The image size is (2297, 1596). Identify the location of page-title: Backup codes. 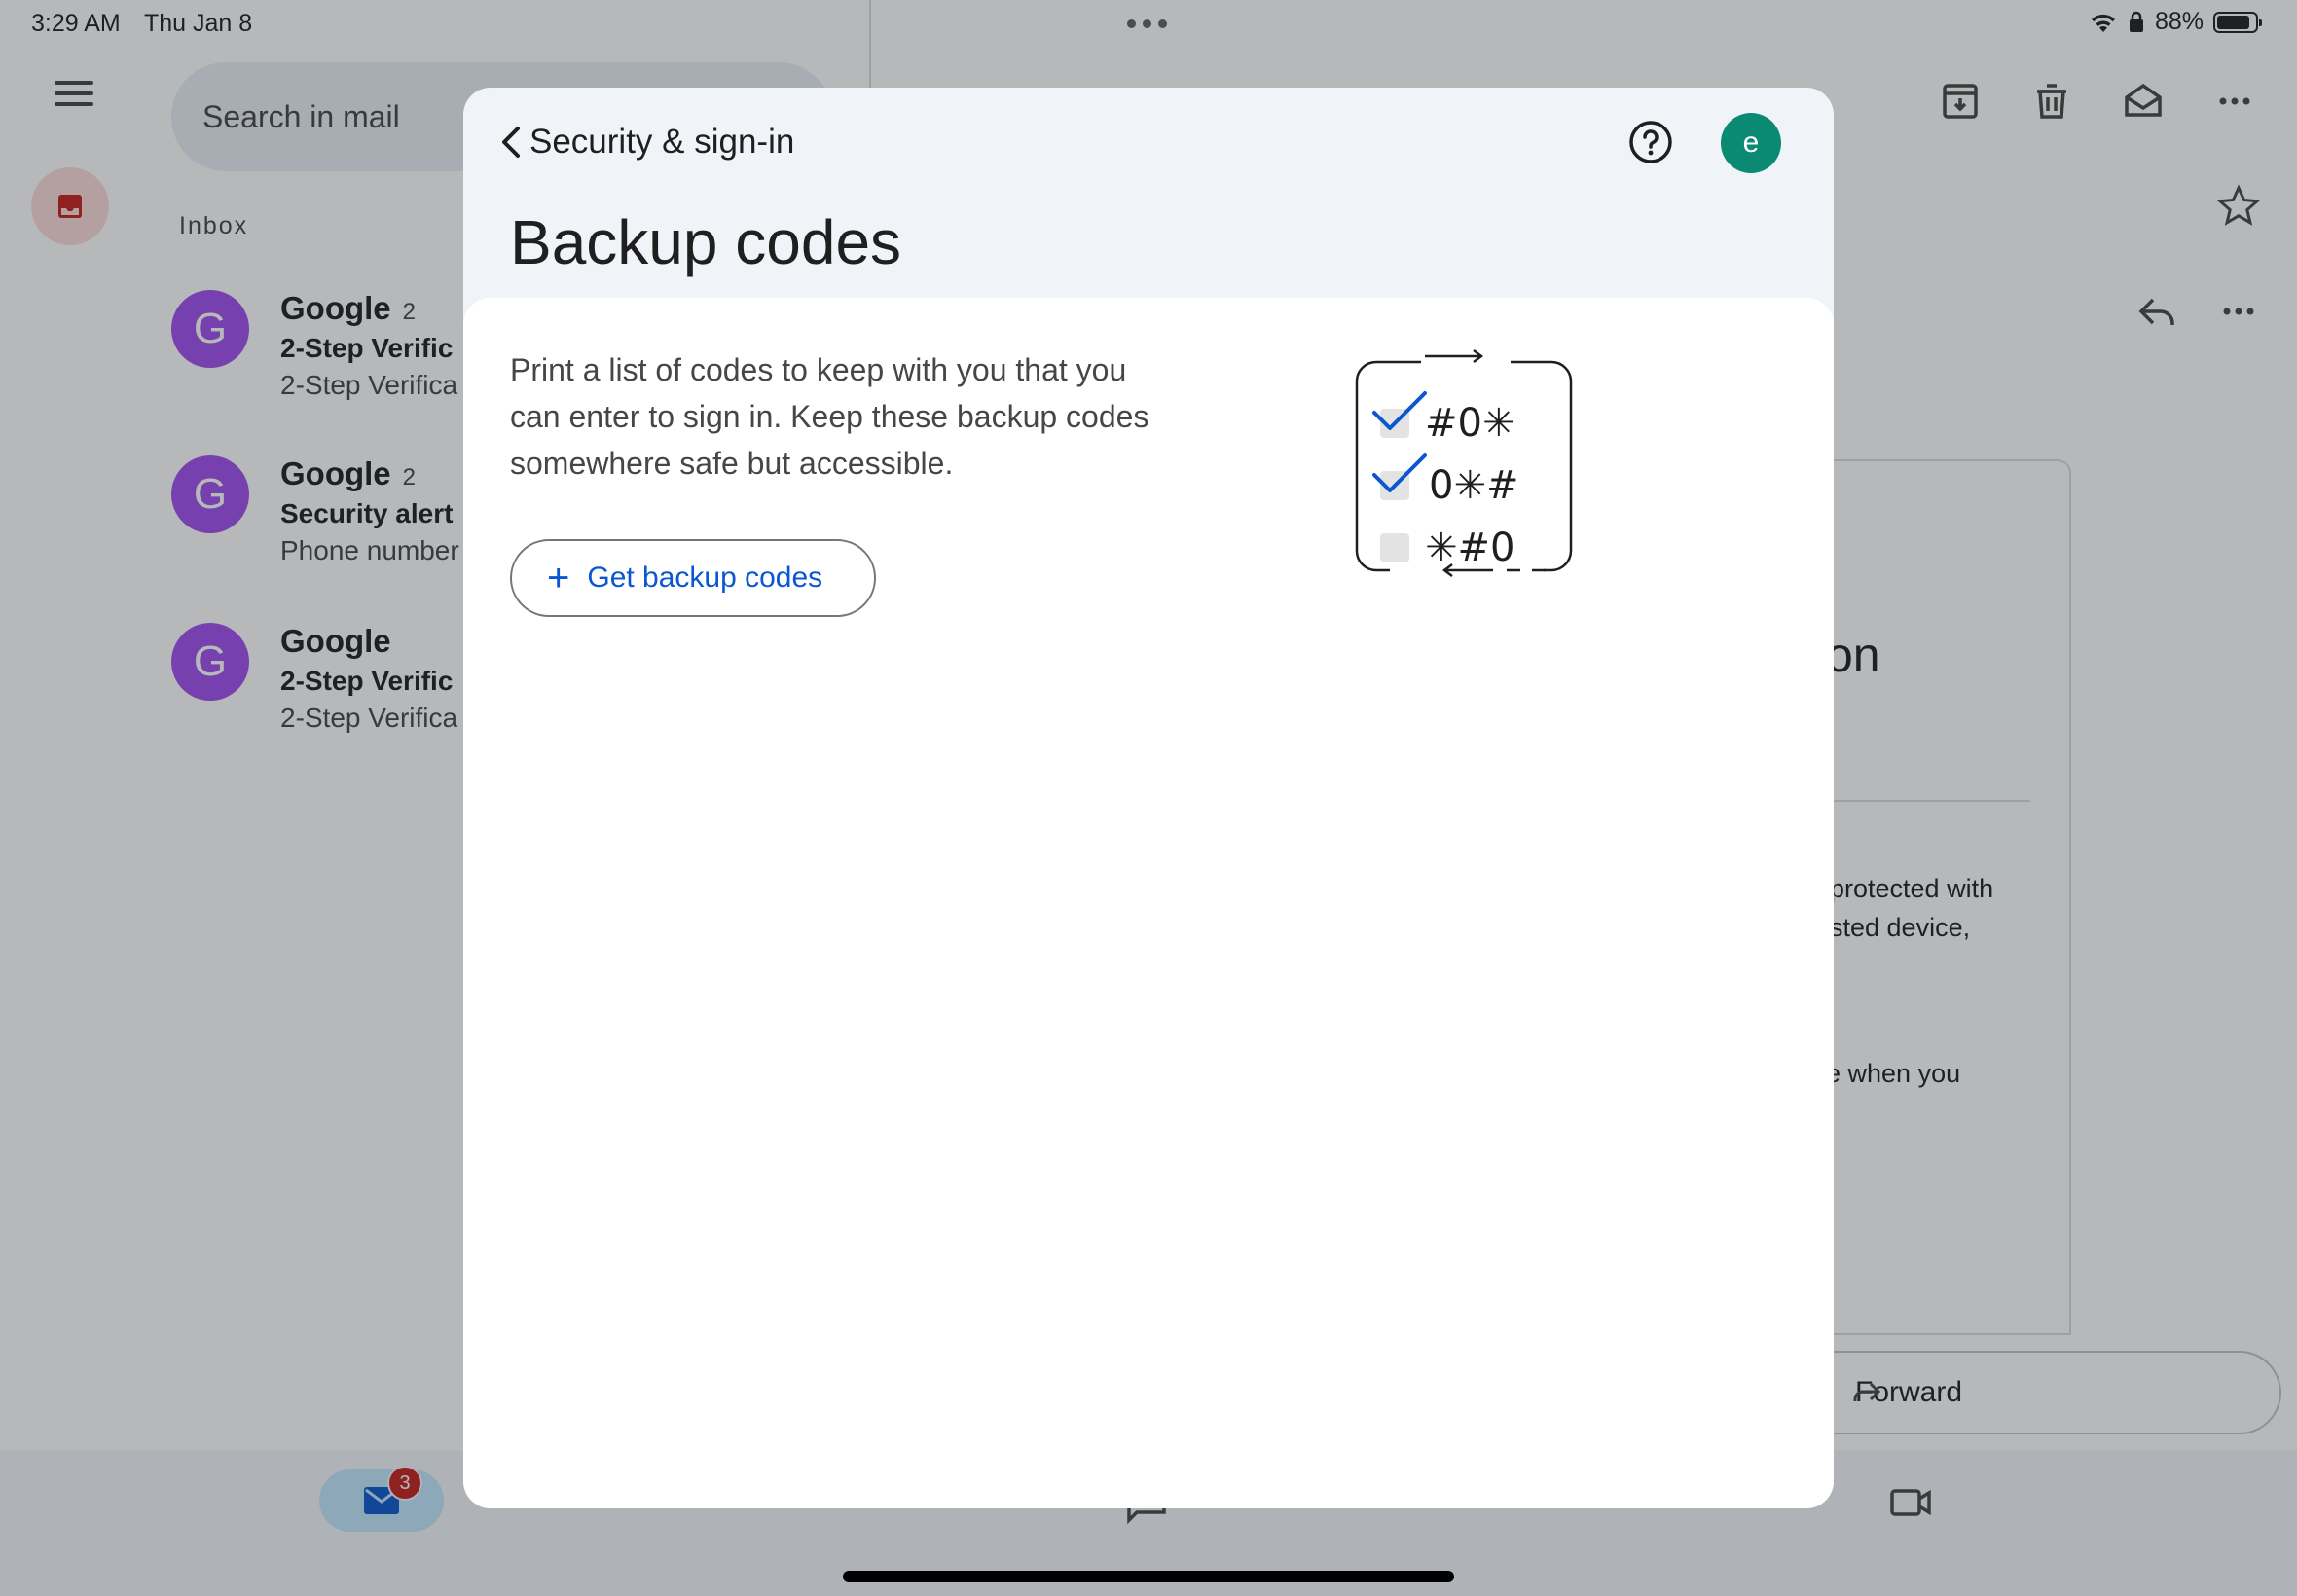
(706, 242).